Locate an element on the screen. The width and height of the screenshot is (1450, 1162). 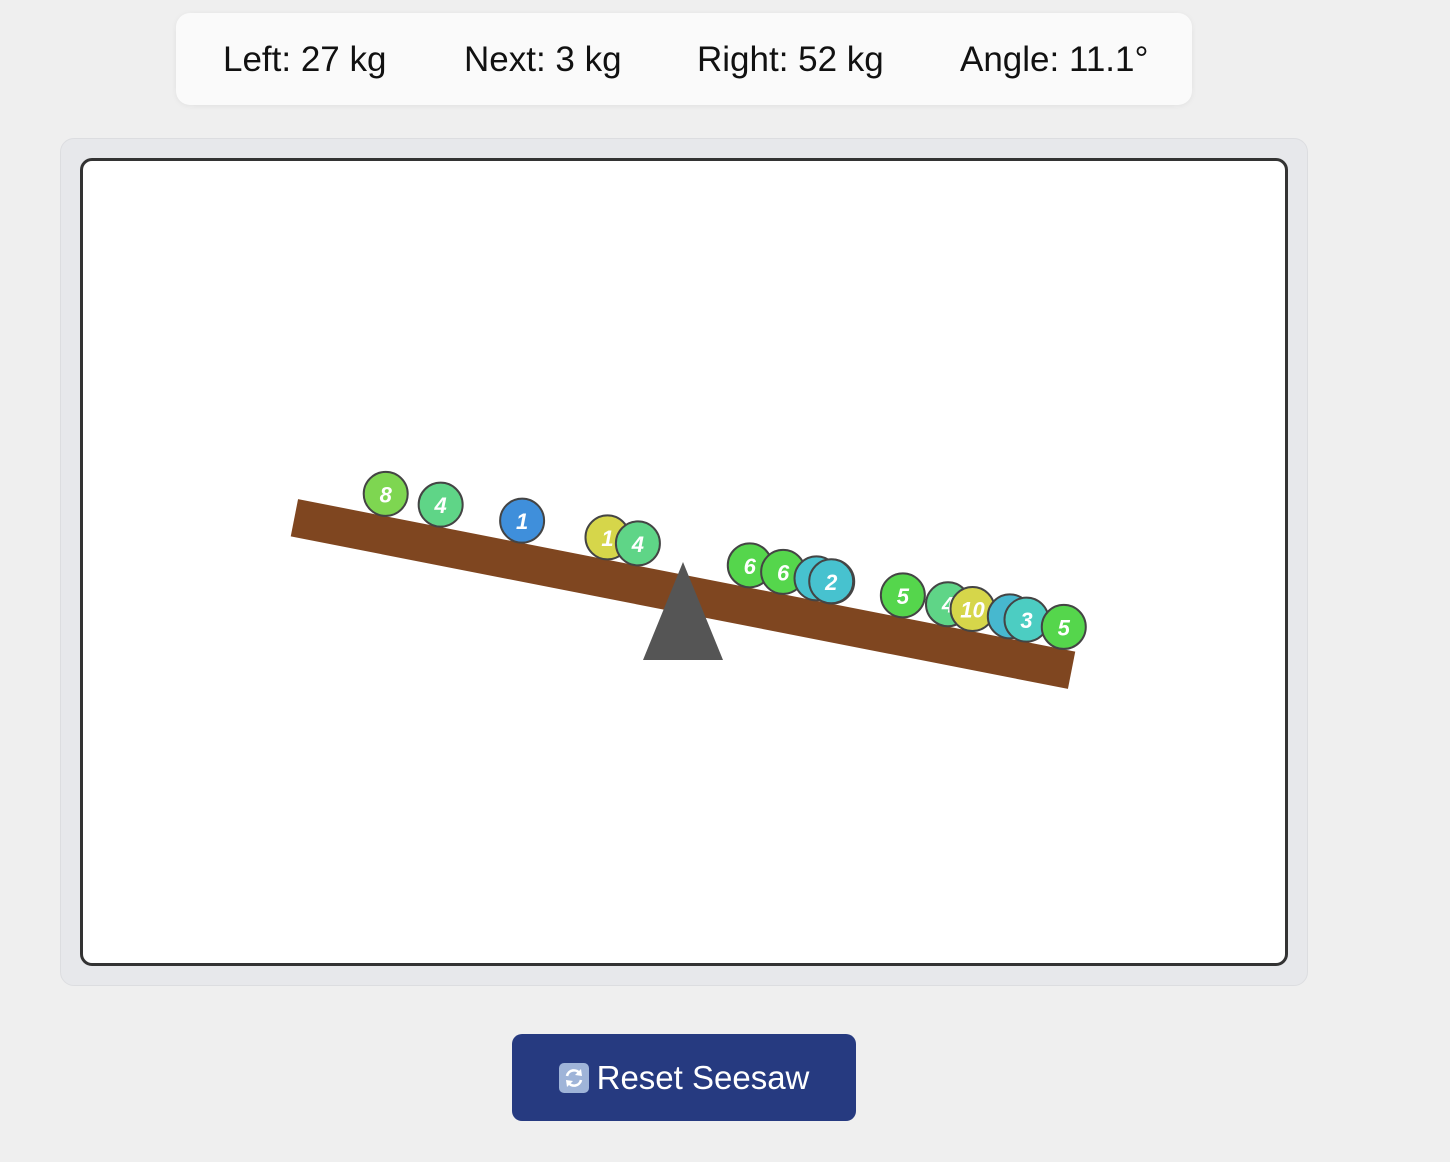
left-weight-stat: Left: 27 kg is located at coordinates (305, 59).